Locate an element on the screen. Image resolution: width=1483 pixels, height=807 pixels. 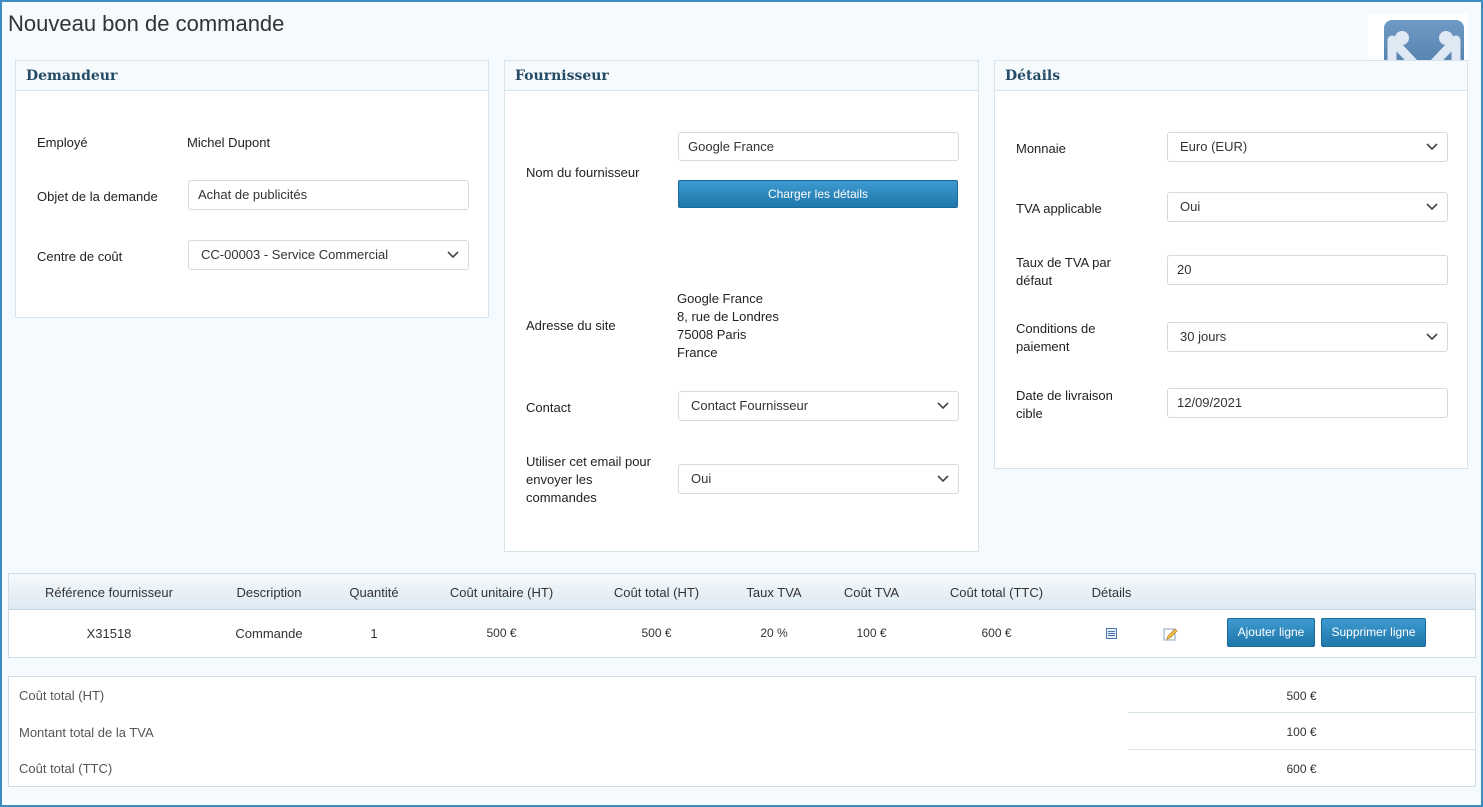
cell-total-ttc: 600 € is located at coordinates (996, 633).